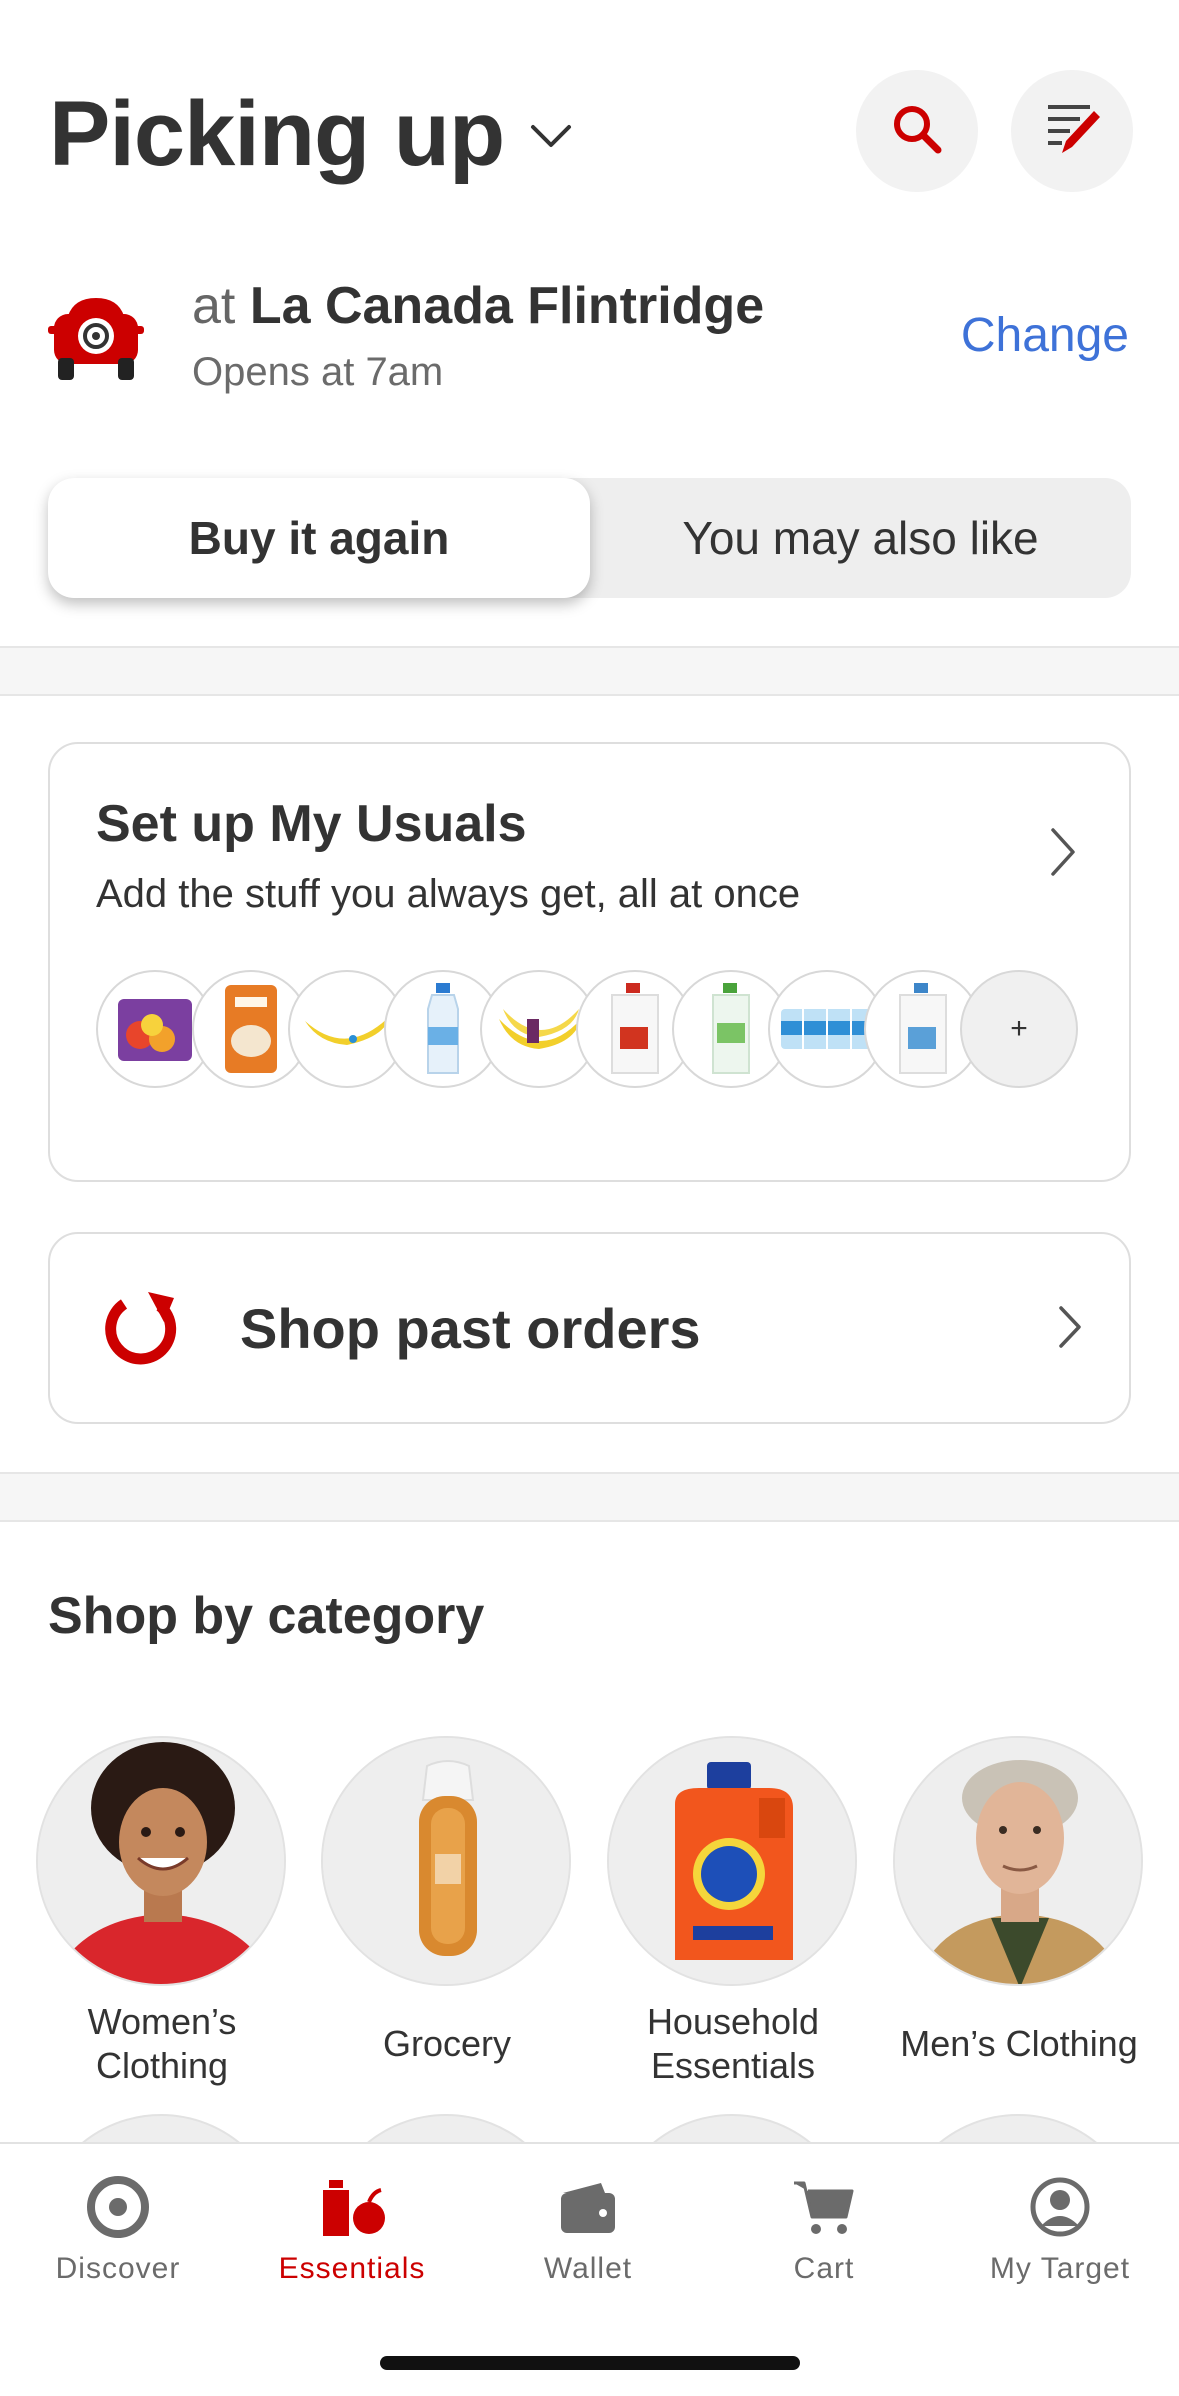  What do you see at coordinates (352, 2207) in the screenshot?
I see `essentials-icon` at bounding box center [352, 2207].